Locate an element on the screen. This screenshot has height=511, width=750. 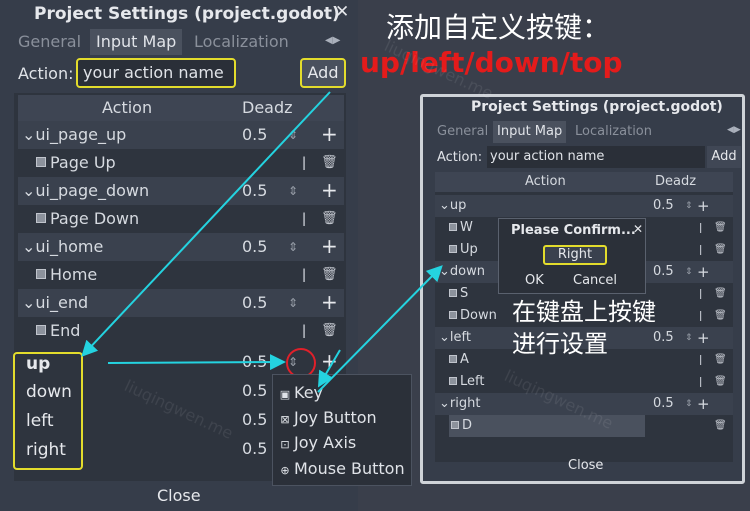
arrow-up-to-plus is located at coordinates (196, 362).